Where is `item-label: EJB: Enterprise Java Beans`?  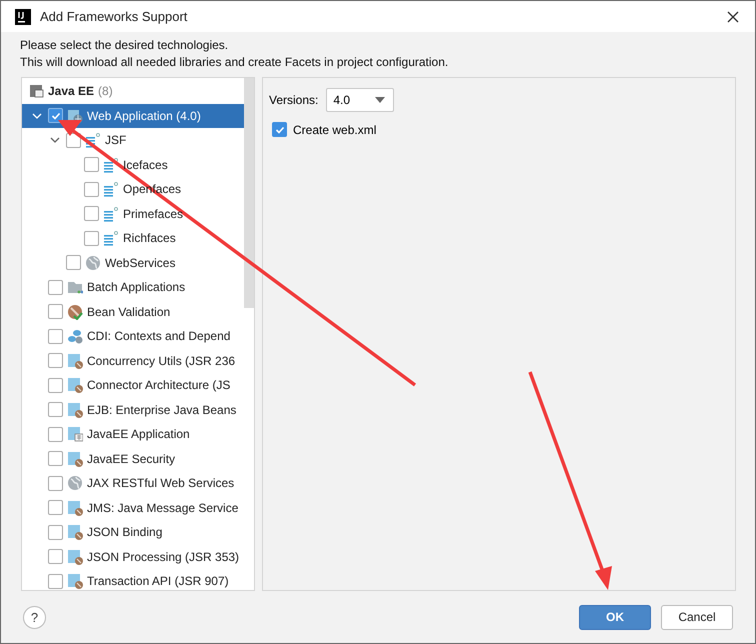 item-label: EJB: Enterprise Java Beans is located at coordinates (161, 409).